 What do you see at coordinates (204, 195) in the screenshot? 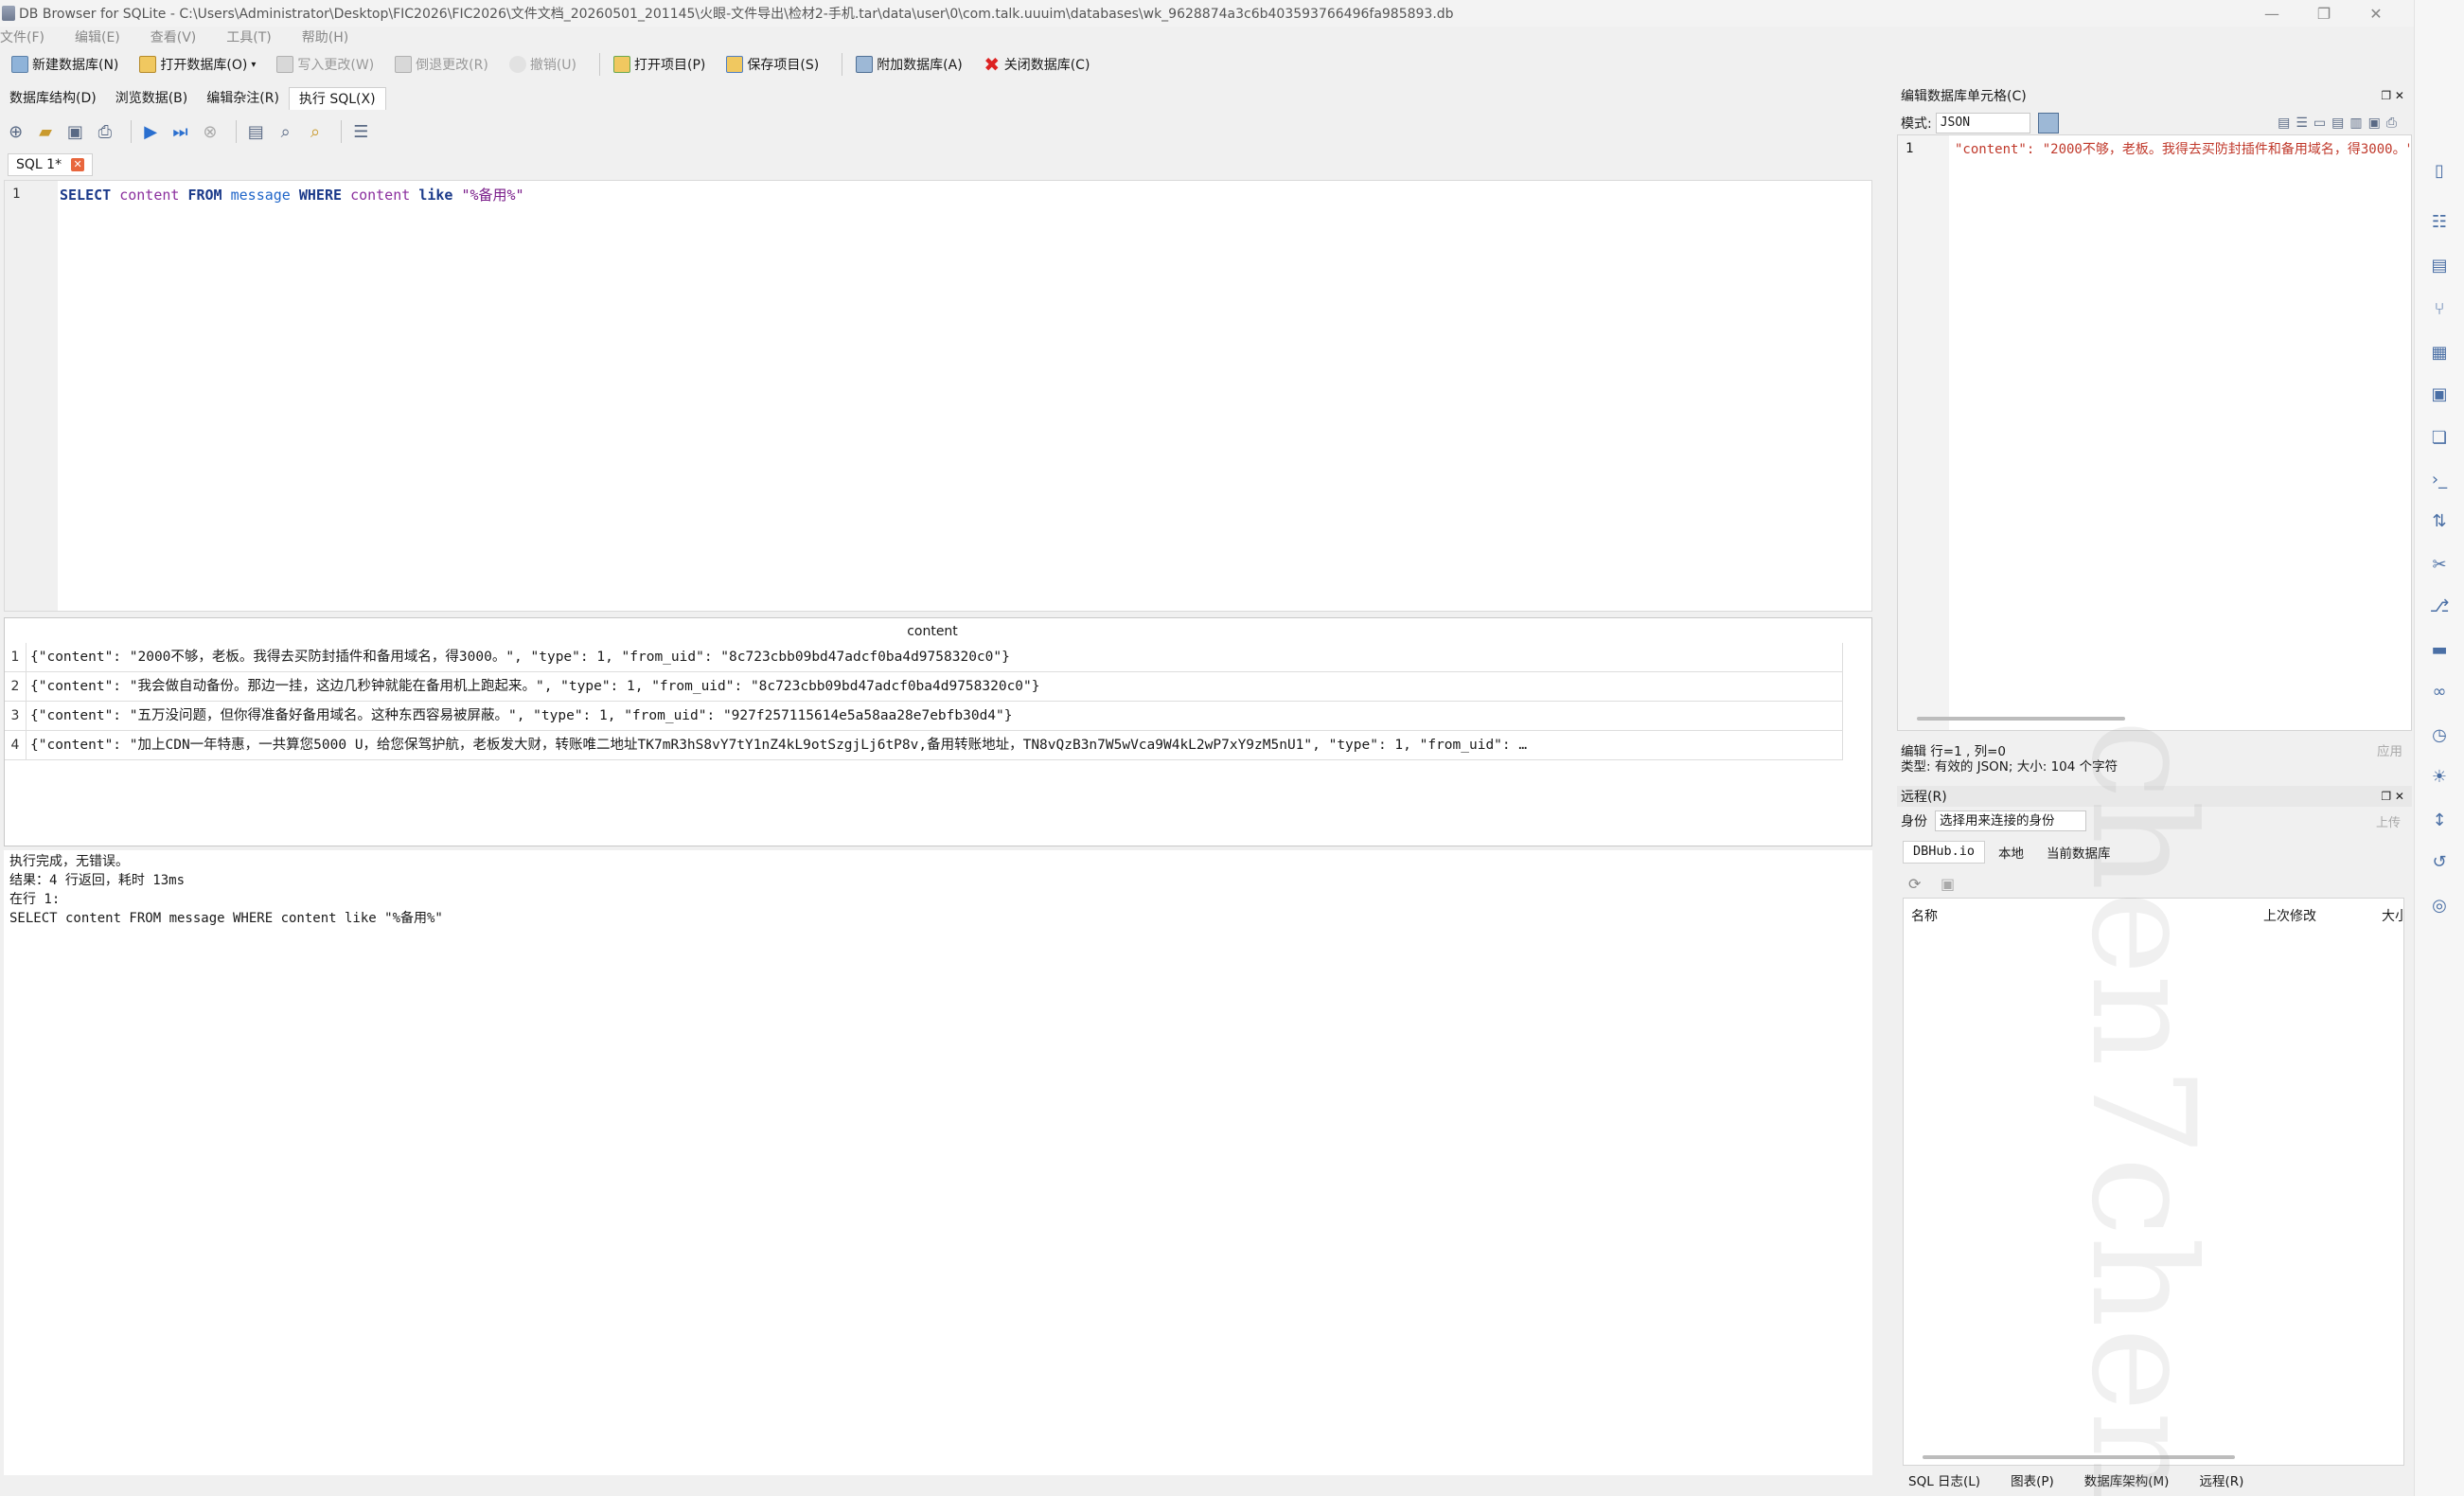
I see `sql-keyword: FROM` at bounding box center [204, 195].